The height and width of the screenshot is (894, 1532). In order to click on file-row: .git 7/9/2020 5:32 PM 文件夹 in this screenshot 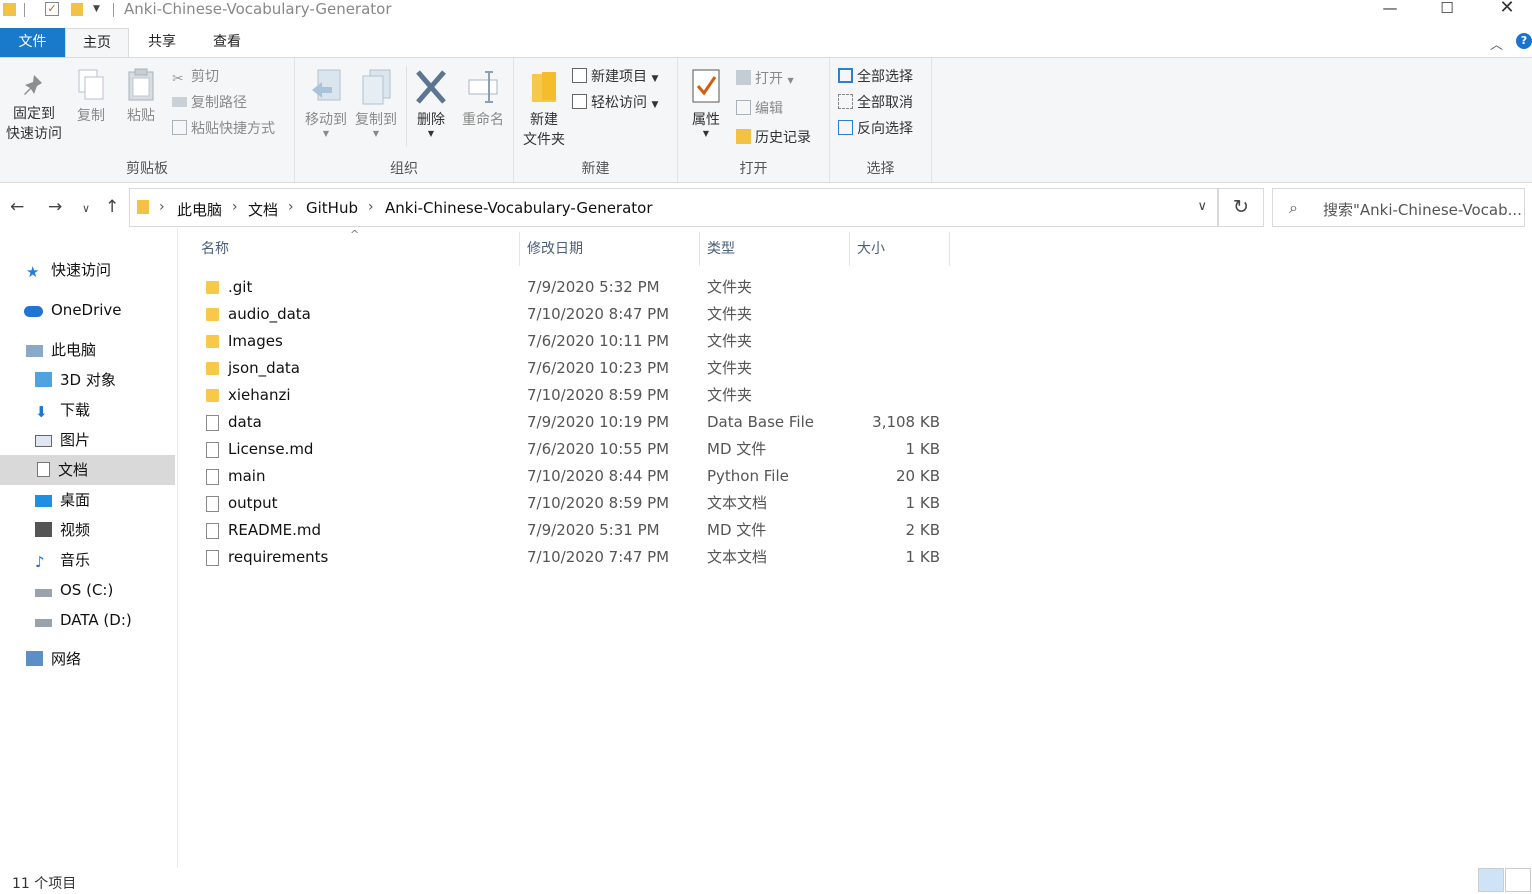, I will do `click(575, 287)`.